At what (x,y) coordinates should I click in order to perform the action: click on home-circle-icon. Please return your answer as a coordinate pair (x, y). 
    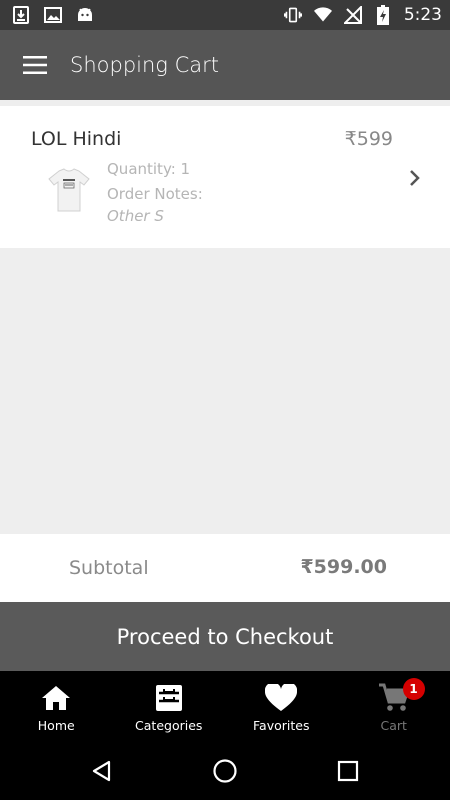
    Looking at the image, I should click on (225, 770).